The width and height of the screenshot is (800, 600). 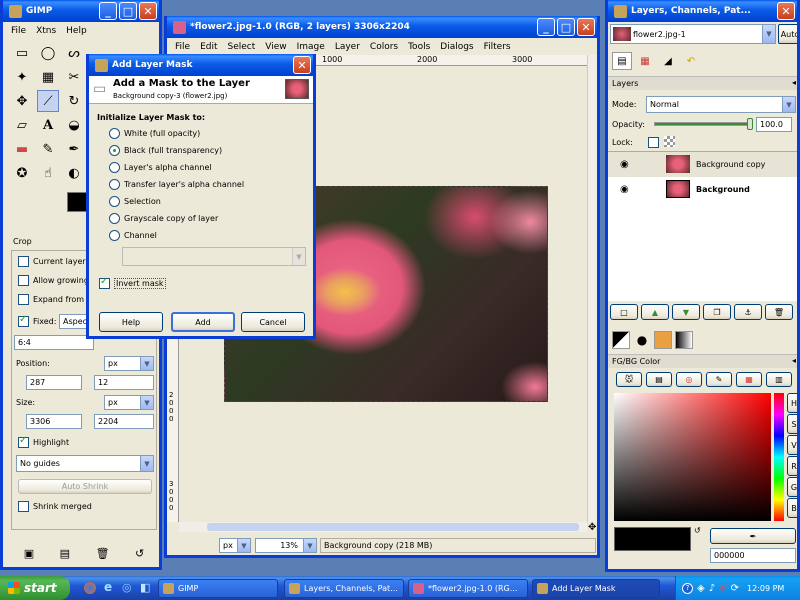 What do you see at coordinates (154, 133) in the screenshot?
I see `mask-option-row: White (full opacity)` at bounding box center [154, 133].